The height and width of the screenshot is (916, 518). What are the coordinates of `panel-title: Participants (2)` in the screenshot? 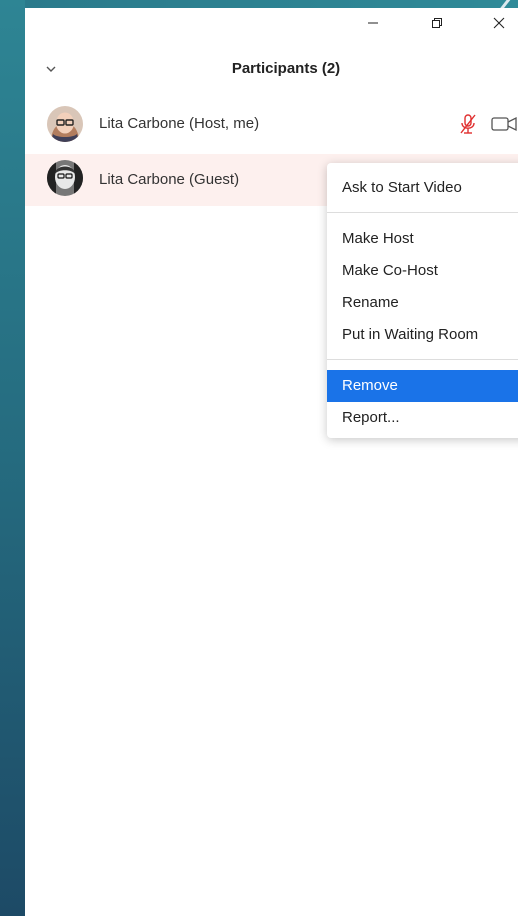 It's located at (286, 68).